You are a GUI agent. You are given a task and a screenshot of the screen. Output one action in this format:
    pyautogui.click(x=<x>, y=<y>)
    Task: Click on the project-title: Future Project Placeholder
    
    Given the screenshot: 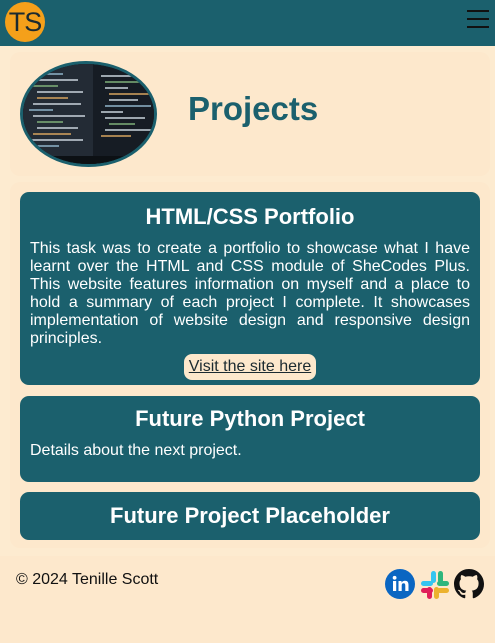 What is the action you would take?
    pyautogui.click(x=250, y=515)
    